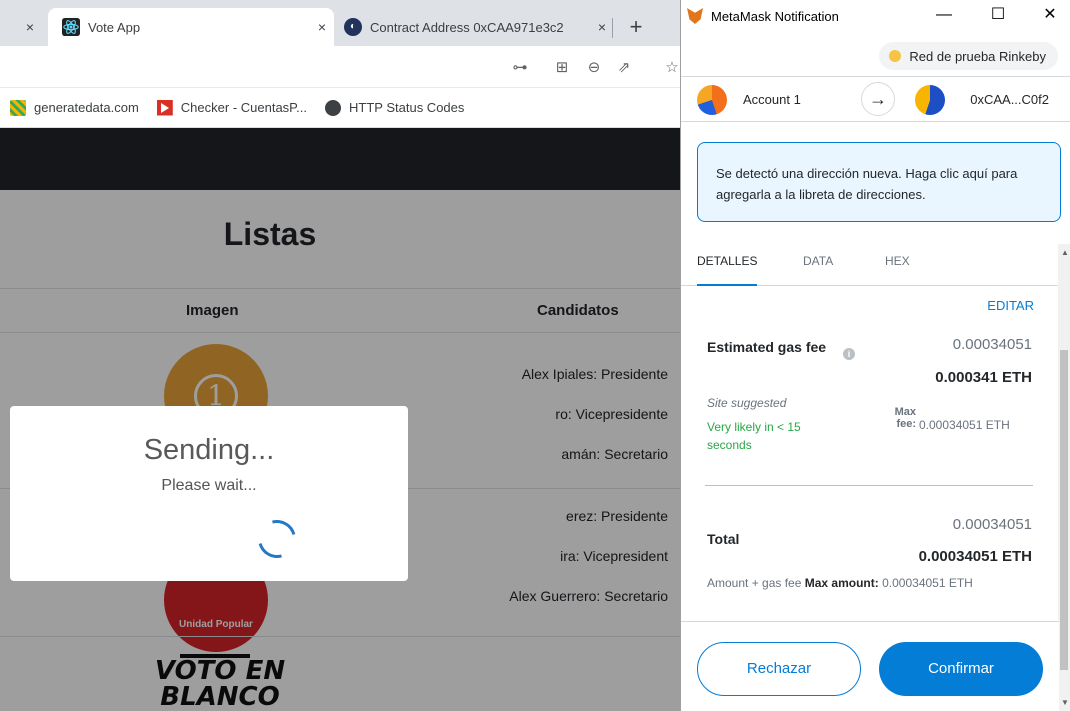 The image size is (1070, 711). I want to click on tab-contract-address: ◐ Contract Address 0xCAA971e3c2 ×, so click(474, 27).